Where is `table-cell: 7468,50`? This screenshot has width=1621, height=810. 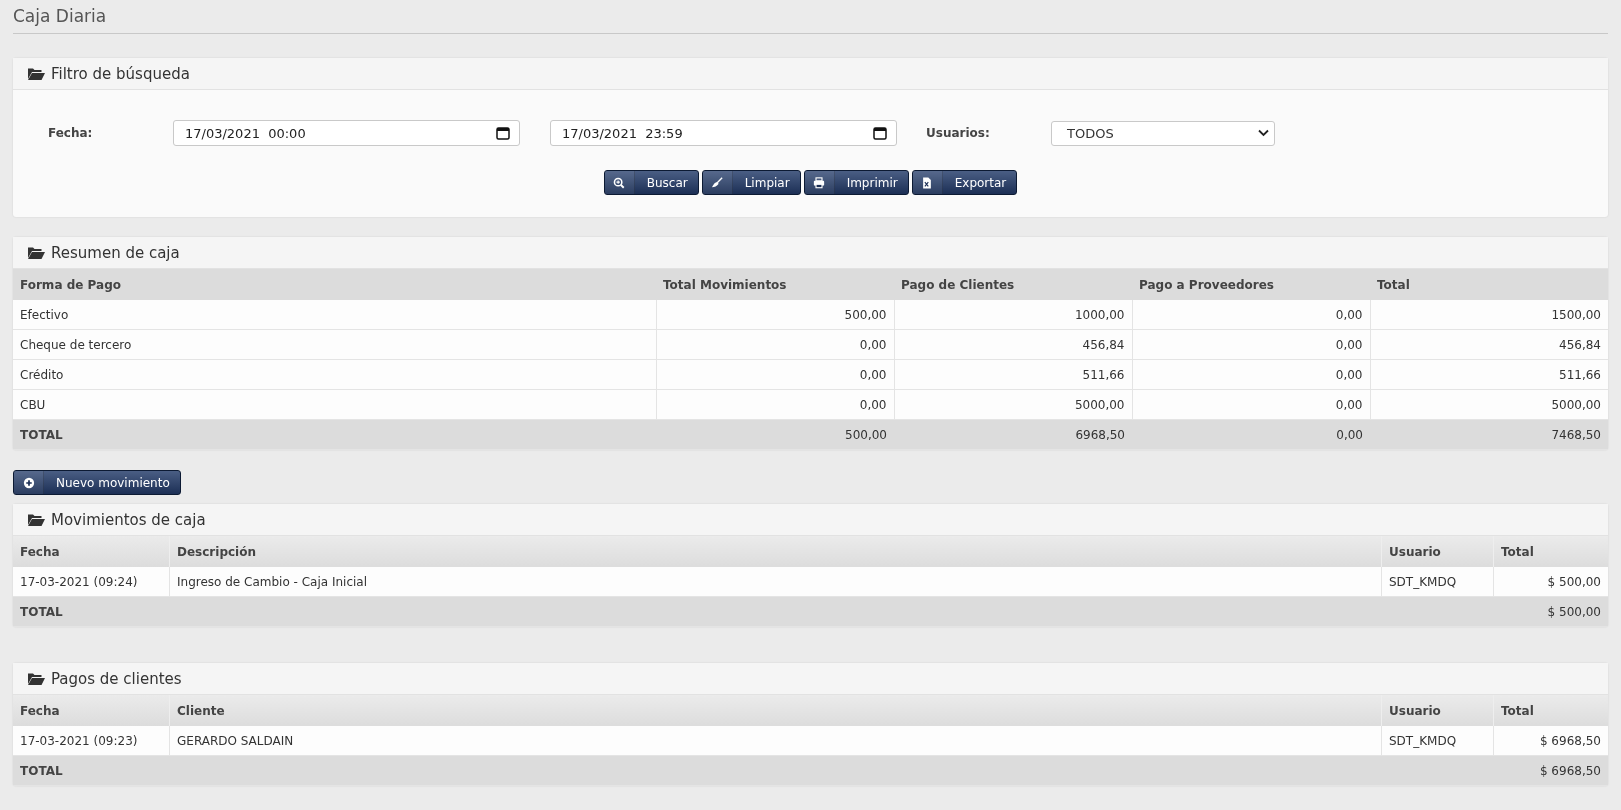
table-cell: 7468,50 is located at coordinates (1489, 434).